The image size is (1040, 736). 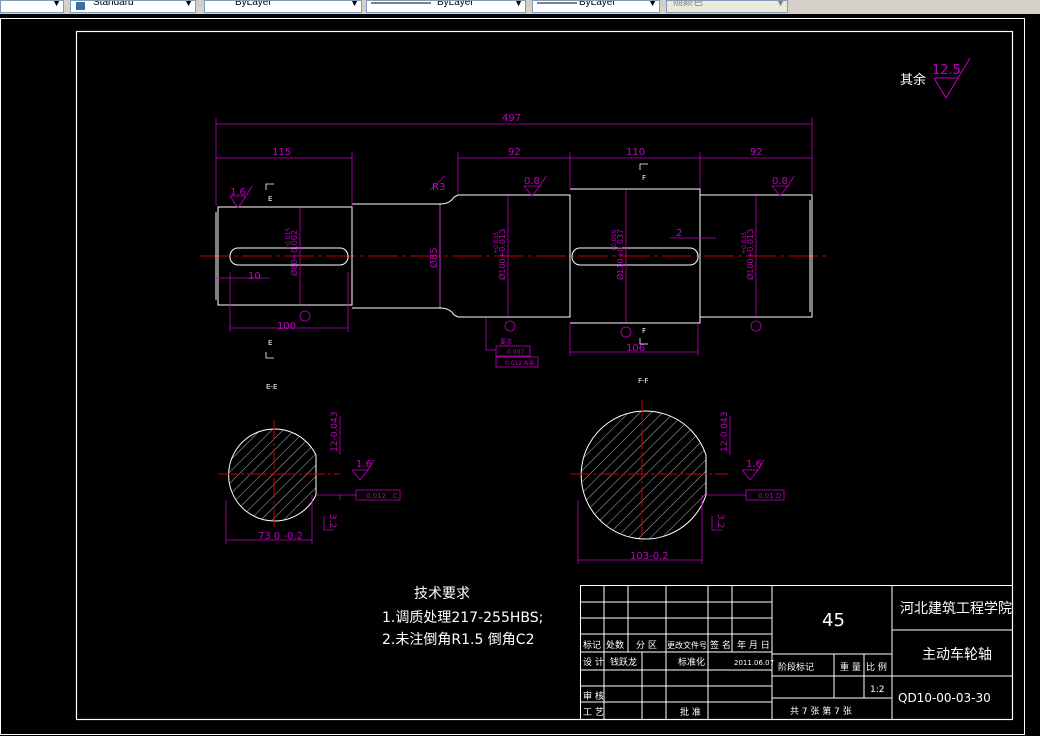 What do you see at coordinates (532, 181) in the screenshot?
I see `roughness-08a: 0.8` at bounding box center [532, 181].